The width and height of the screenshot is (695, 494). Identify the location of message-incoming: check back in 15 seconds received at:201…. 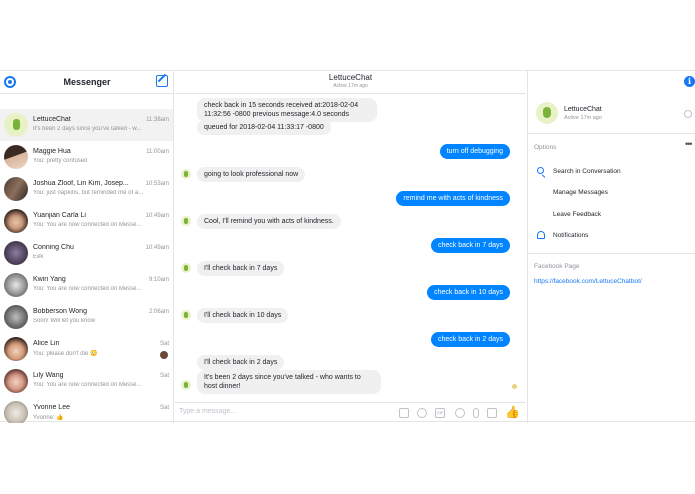
(287, 110).